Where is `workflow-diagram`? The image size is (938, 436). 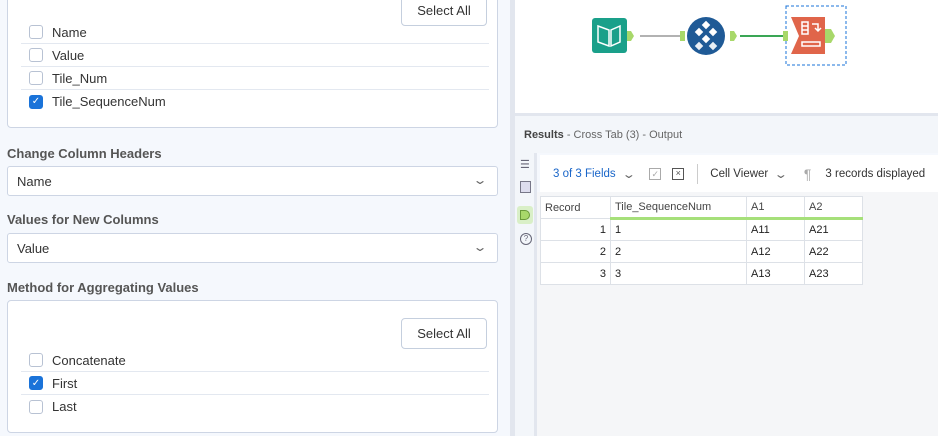
workflow-diagram is located at coordinates (719, 35).